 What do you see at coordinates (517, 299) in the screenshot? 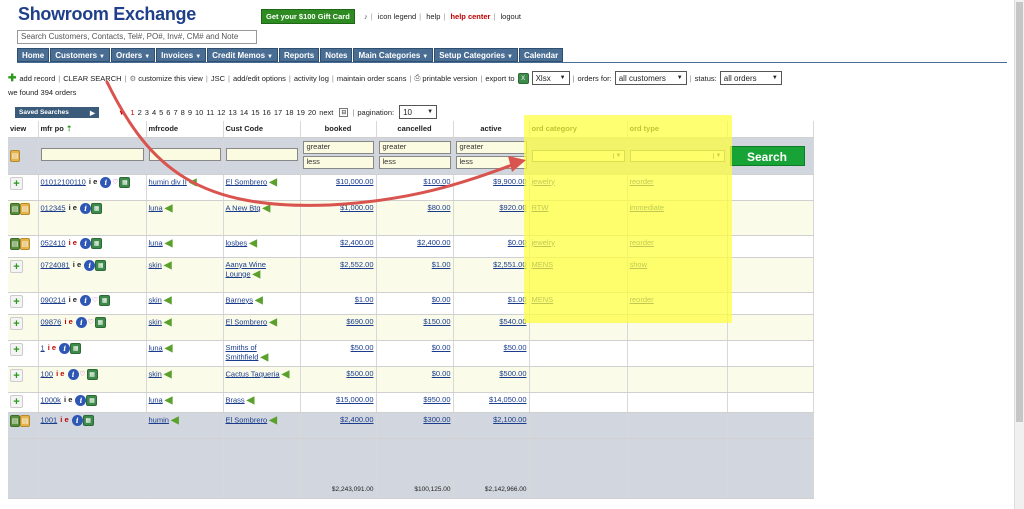
I see `active-link: $1.00` at bounding box center [517, 299].